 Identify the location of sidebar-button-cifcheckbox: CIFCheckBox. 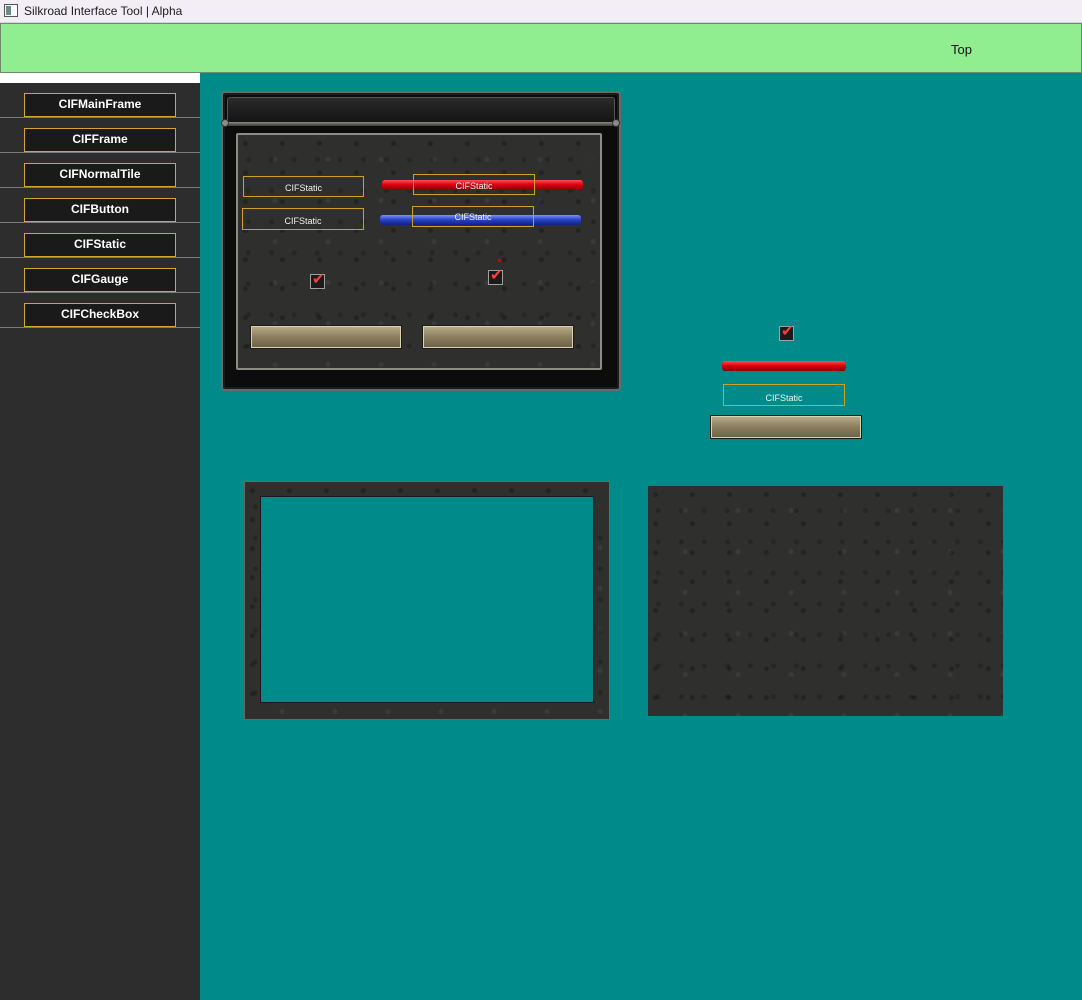
(100, 315).